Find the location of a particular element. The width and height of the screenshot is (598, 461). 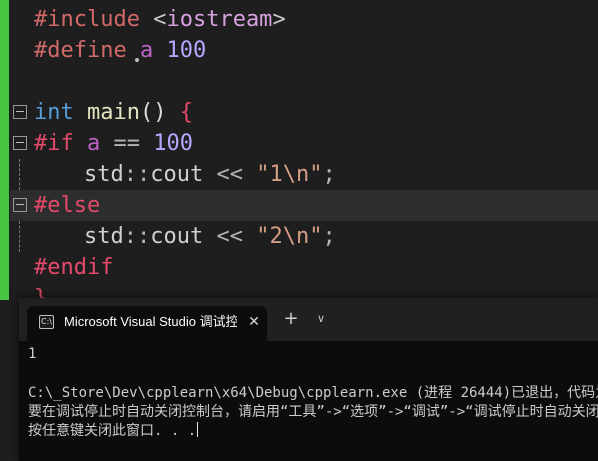

code-line: #define a 100 is located at coordinates (304, 50).